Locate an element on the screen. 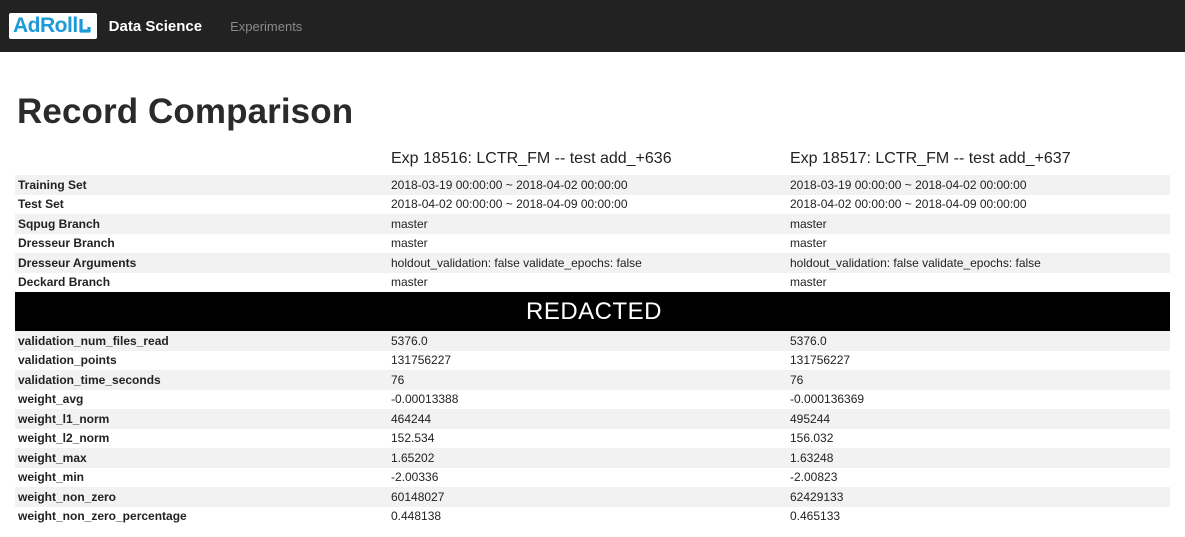  row-label: validation_points is located at coordinates (201, 360).